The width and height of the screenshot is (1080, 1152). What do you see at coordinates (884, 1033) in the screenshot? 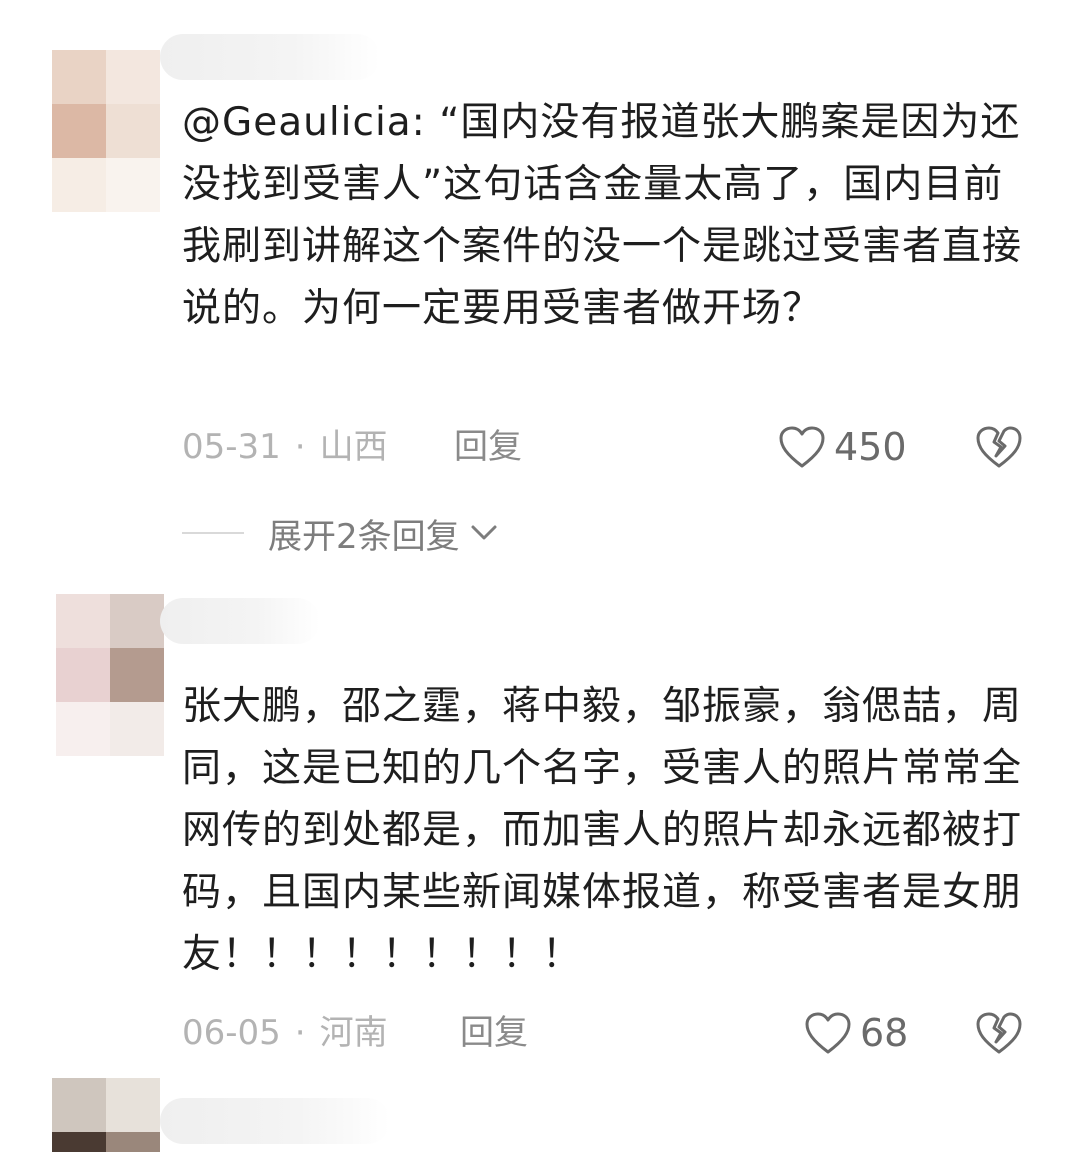
I see `like-count: 68` at bounding box center [884, 1033].